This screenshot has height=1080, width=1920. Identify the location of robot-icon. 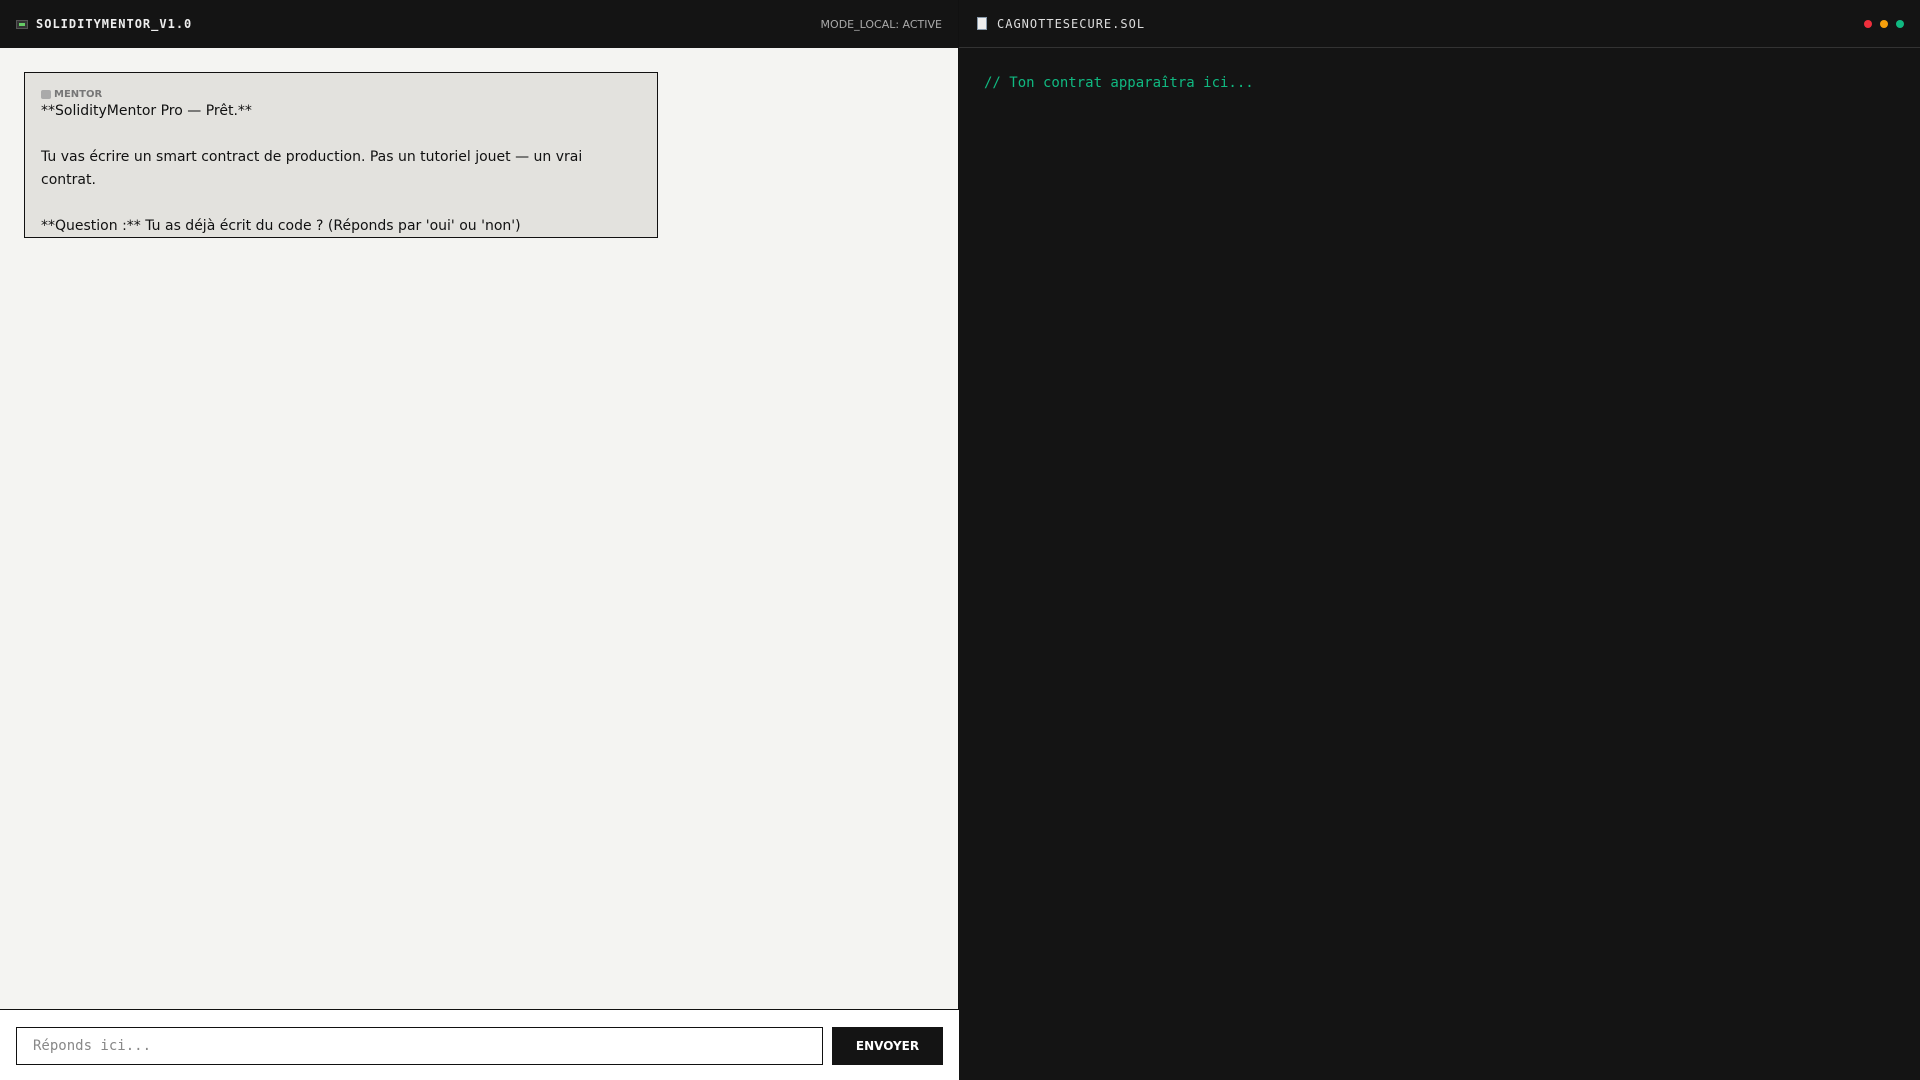
(46, 94).